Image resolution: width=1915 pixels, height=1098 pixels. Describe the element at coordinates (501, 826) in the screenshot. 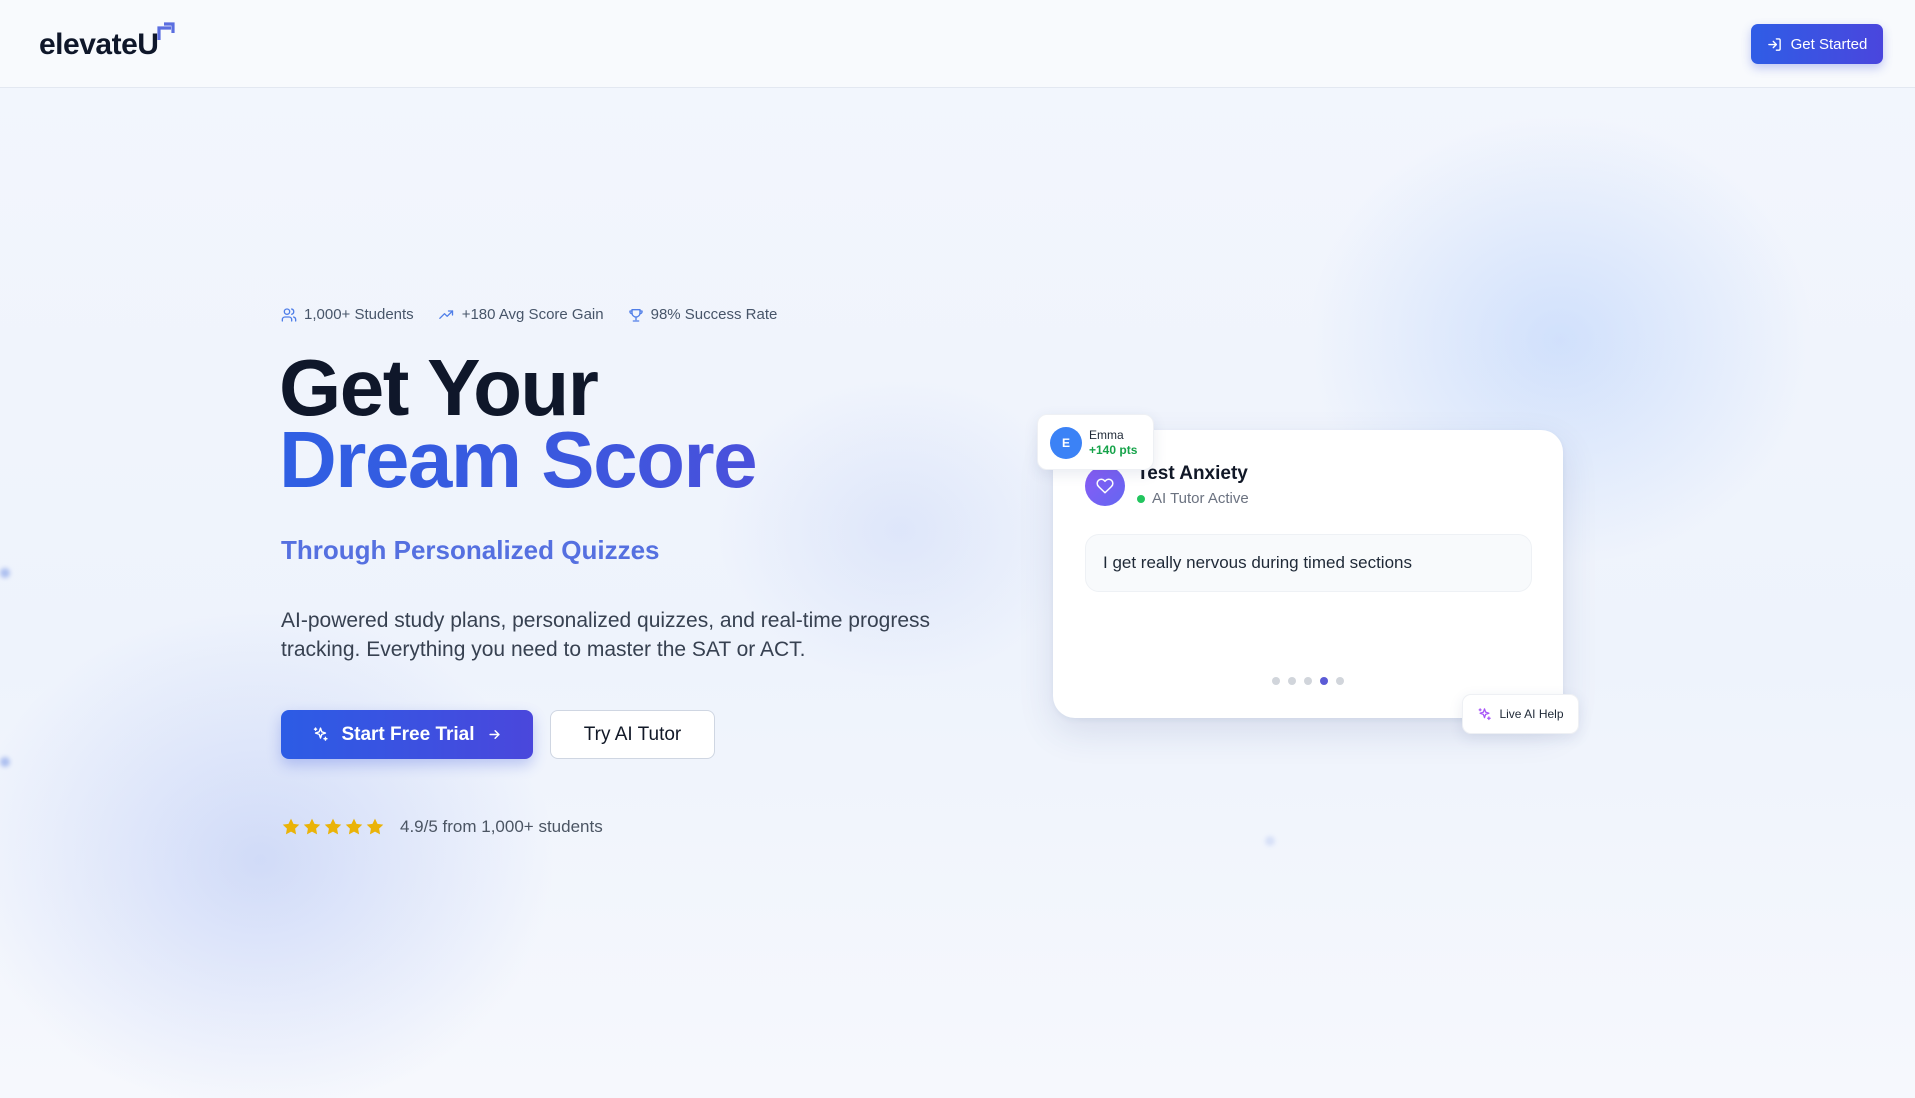

I see `rating-text: 4.9/5 from 1,000+ students` at that location.